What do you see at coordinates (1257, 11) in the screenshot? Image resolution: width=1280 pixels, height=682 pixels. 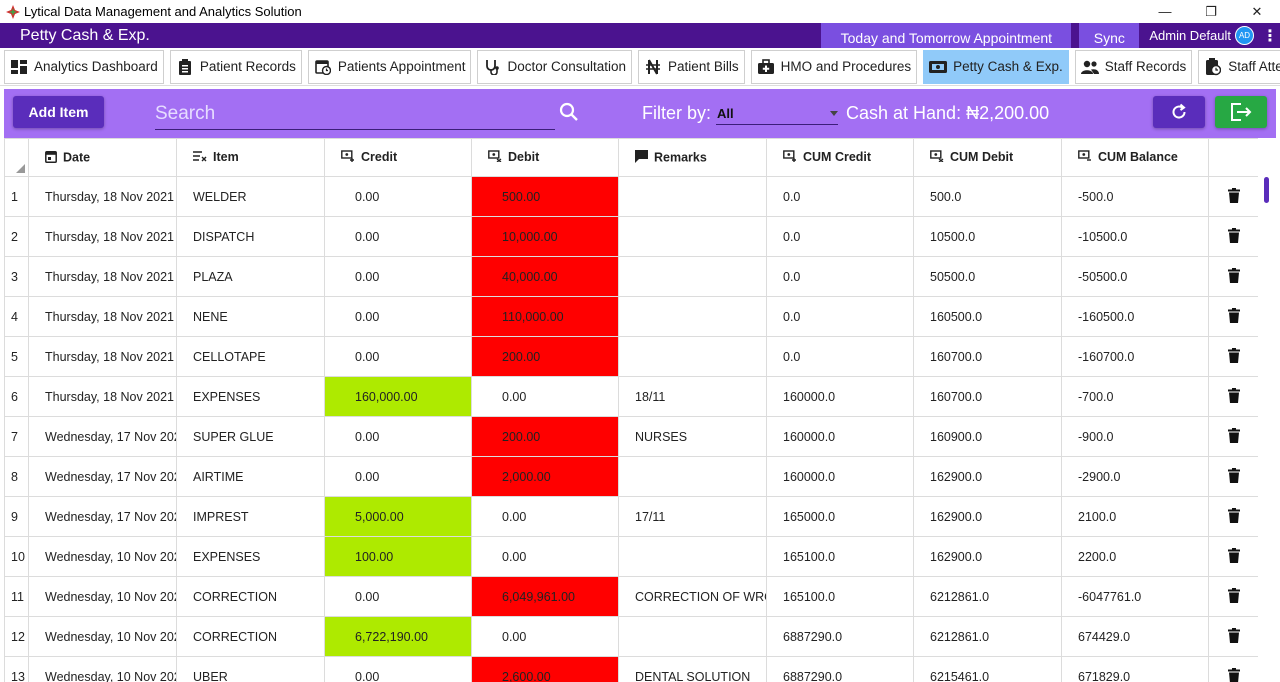 I see `close-icon: ✕` at bounding box center [1257, 11].